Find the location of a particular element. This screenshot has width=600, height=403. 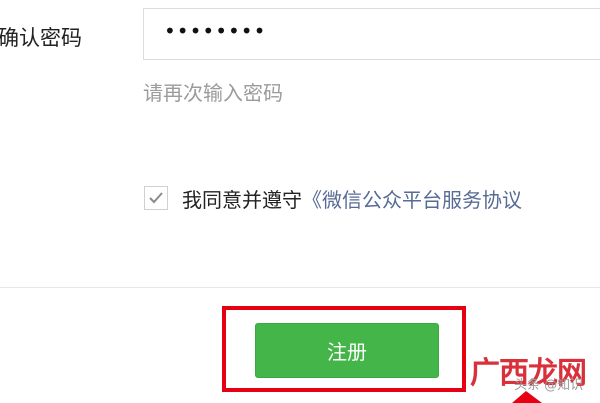

password-mask: •••••••• is located at coordinates (215, 31).